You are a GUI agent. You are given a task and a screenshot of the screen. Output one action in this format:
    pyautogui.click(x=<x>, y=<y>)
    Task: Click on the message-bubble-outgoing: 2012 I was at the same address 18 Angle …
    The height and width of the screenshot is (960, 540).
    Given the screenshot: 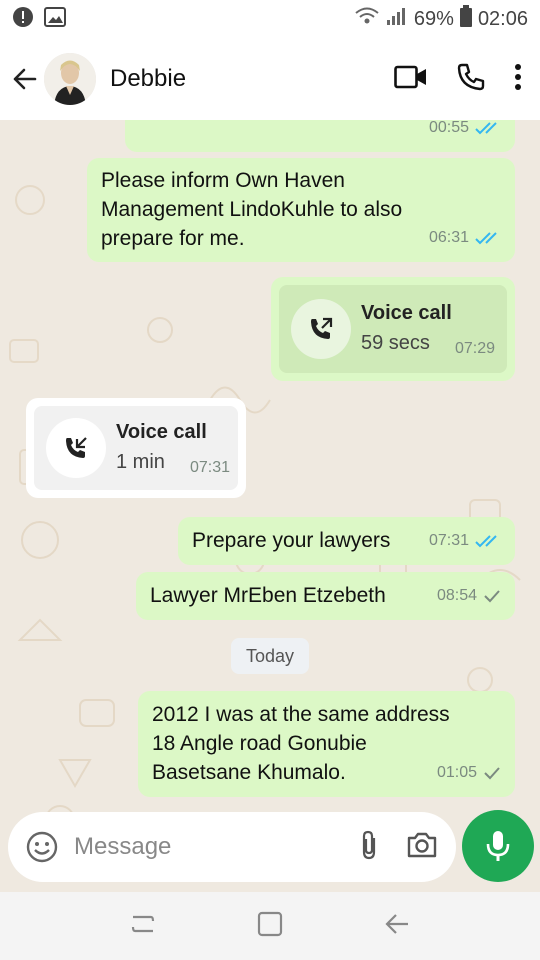 What is the action you would take?
    pyautogui.click(x=326, y=744)
    